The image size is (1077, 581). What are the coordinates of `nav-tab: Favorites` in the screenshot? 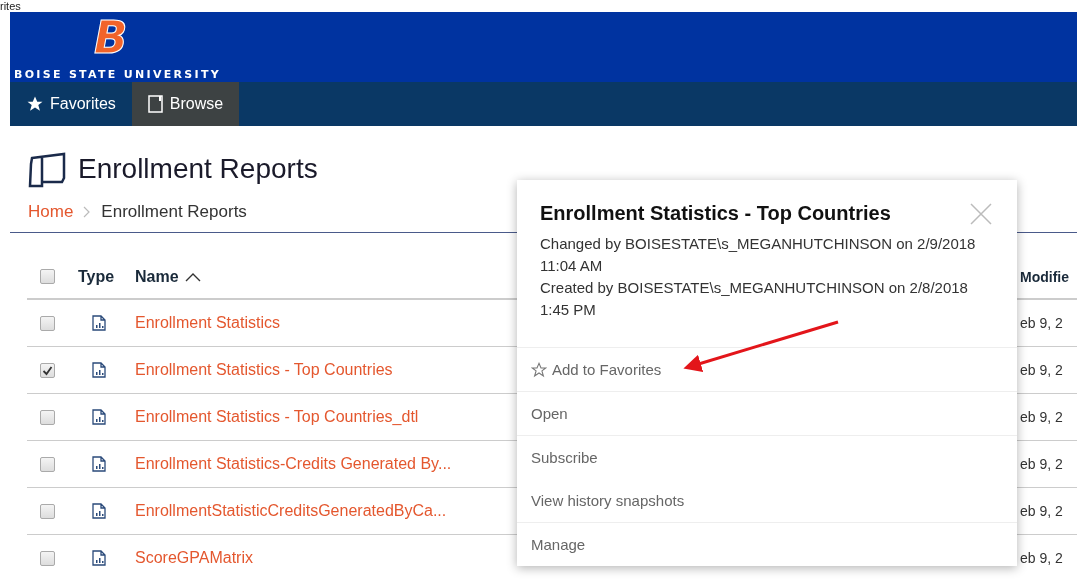 It's located at (71, 104).